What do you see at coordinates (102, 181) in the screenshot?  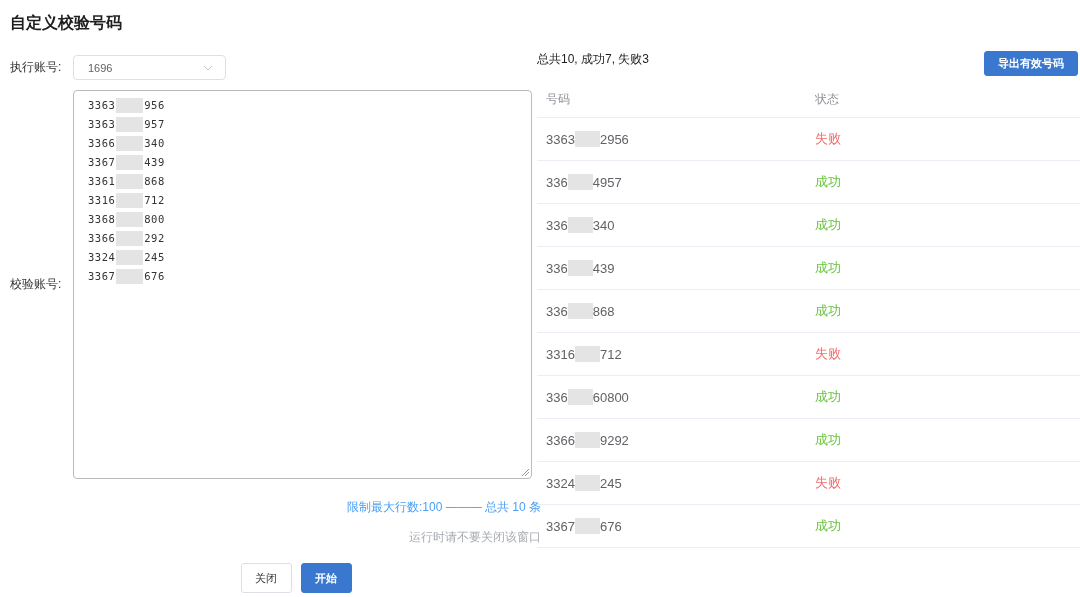 I see `number-text: 3361` at bounding box center [102, 181].